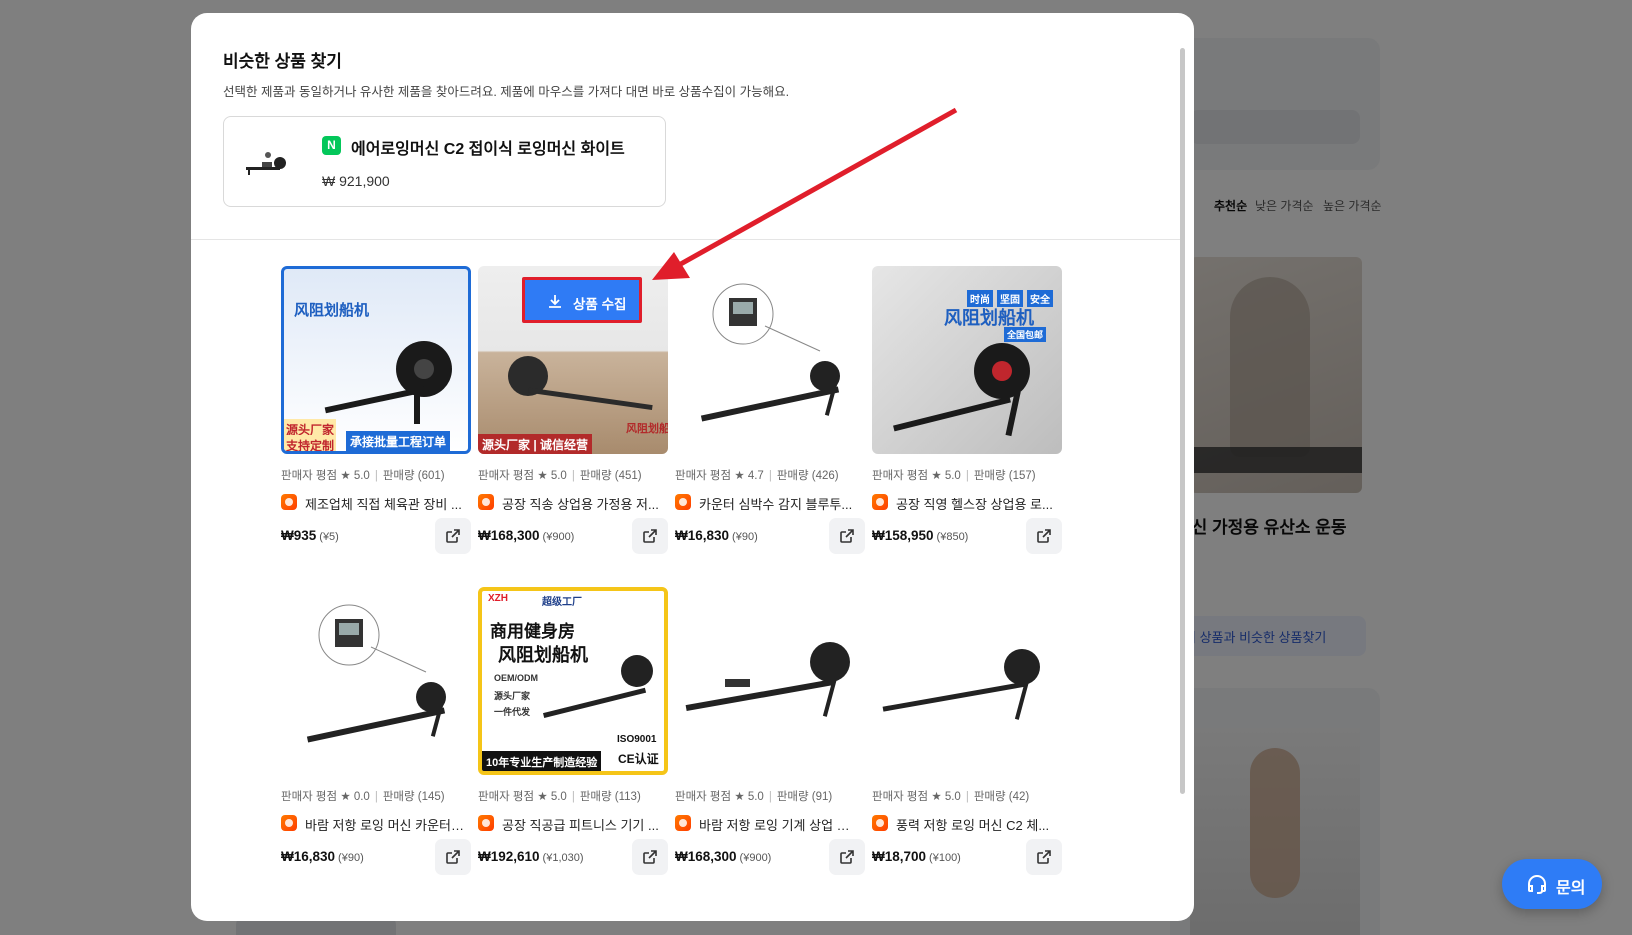 This screenshot has width=1632, height=935. What do you see at coordinates (1552, 884) in the screenshot?
I see `inquiry-button: 문의` at bounding box center [1552, 884].